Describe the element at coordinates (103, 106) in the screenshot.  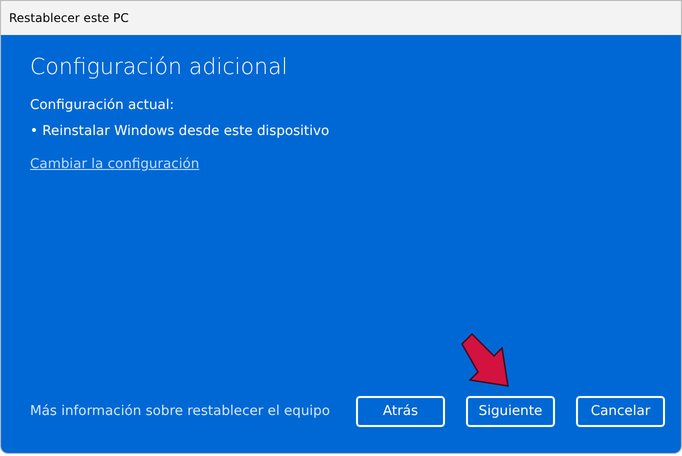
I see `settings-label: Configuración actual:` at that location.